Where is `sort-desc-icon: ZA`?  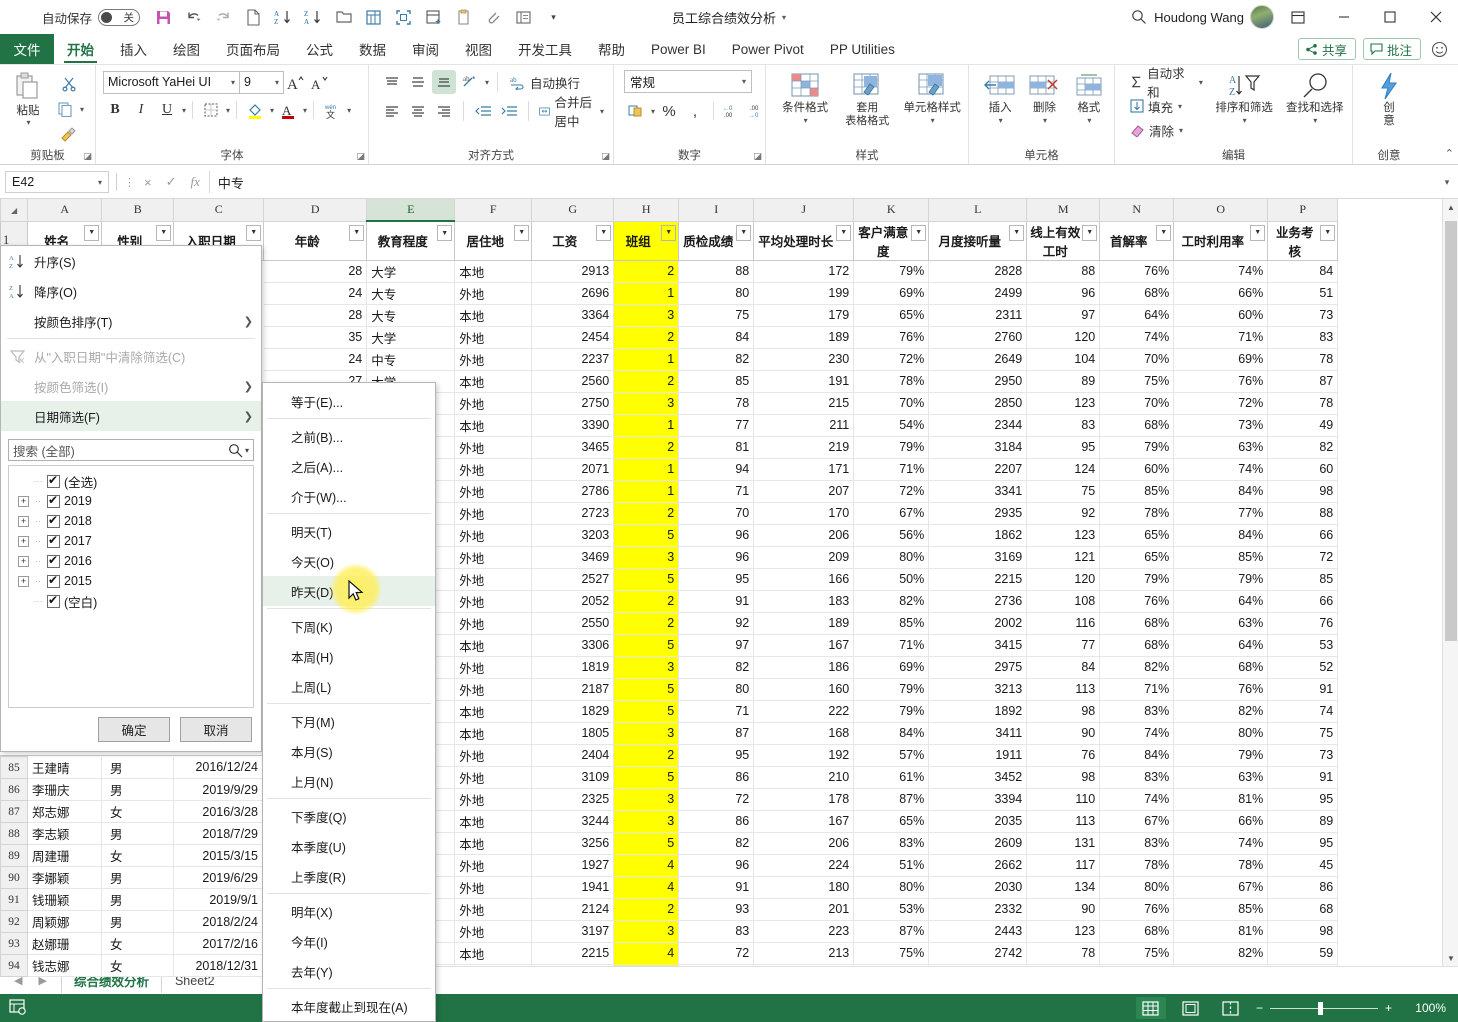 sort-desc-icon: ZA is located at coordinates (313, 17).